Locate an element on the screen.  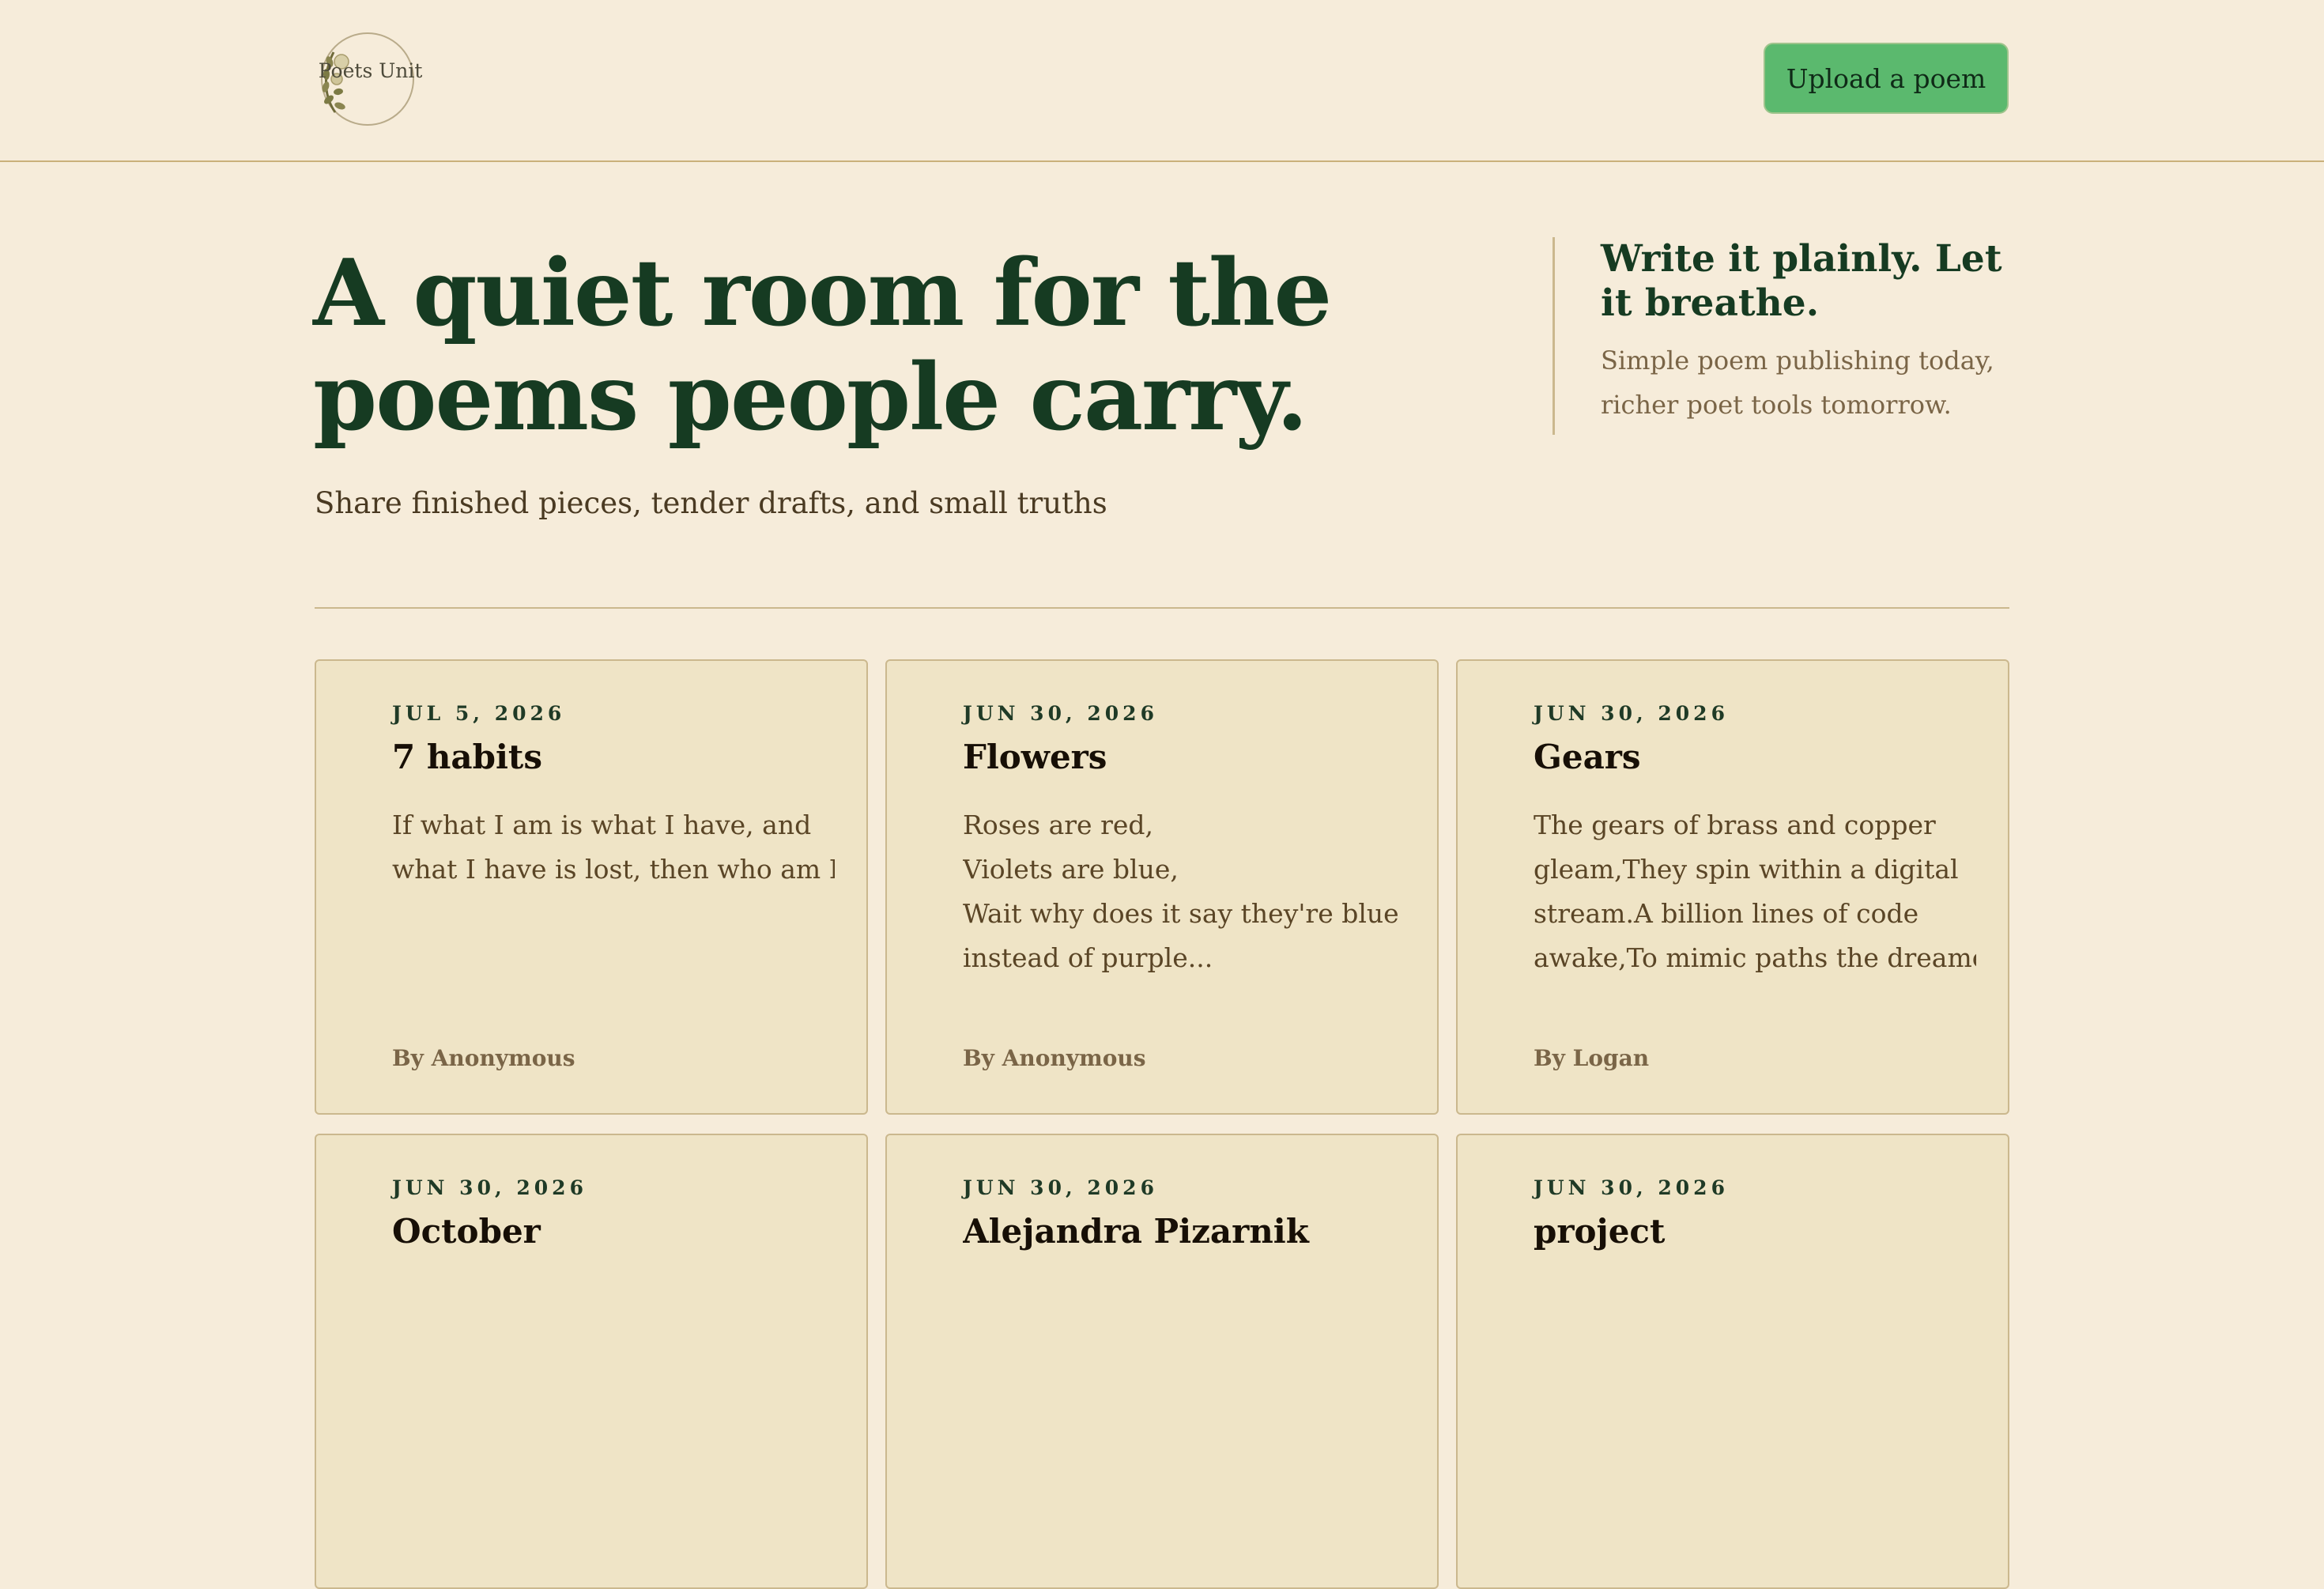
poem-line: If what I am is what I have, and is located at coordinates (602, 825).